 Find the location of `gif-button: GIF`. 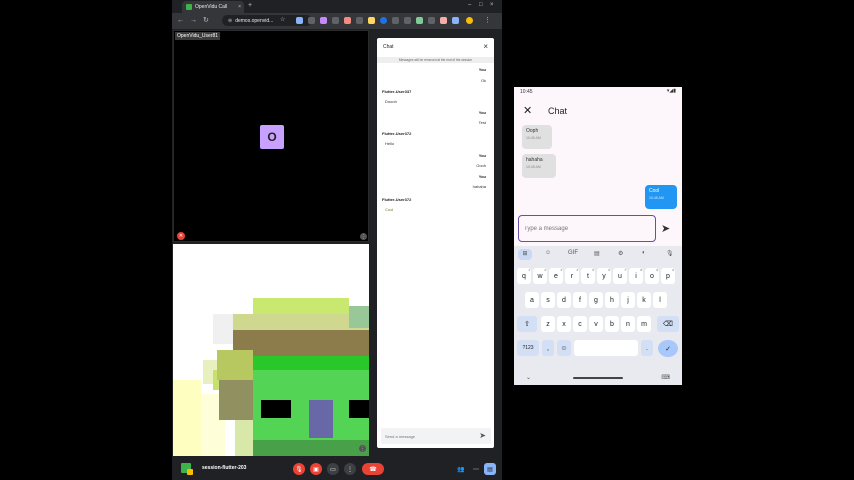

gif-button: GIF is located at coordinates (573, 253).